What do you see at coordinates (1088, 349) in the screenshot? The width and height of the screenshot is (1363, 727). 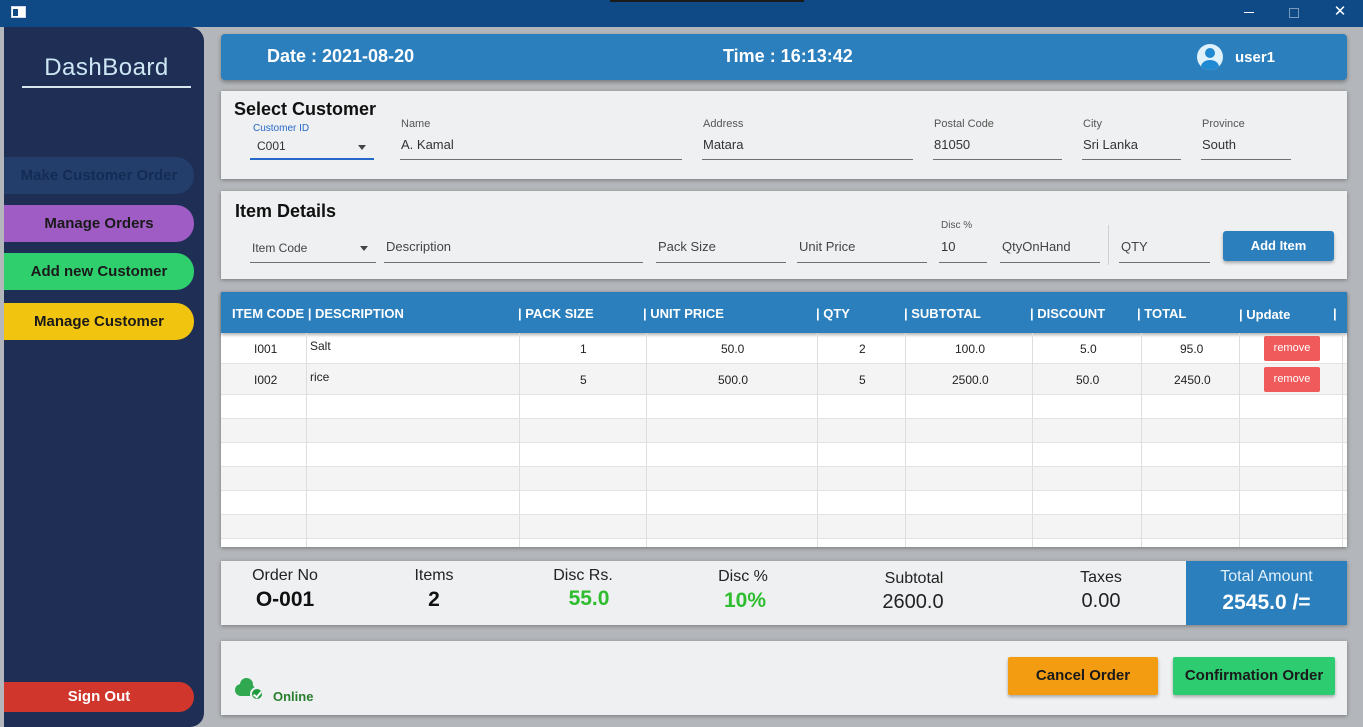 I see `cell-discount: 5.0` at bounding box center [1088, 349].